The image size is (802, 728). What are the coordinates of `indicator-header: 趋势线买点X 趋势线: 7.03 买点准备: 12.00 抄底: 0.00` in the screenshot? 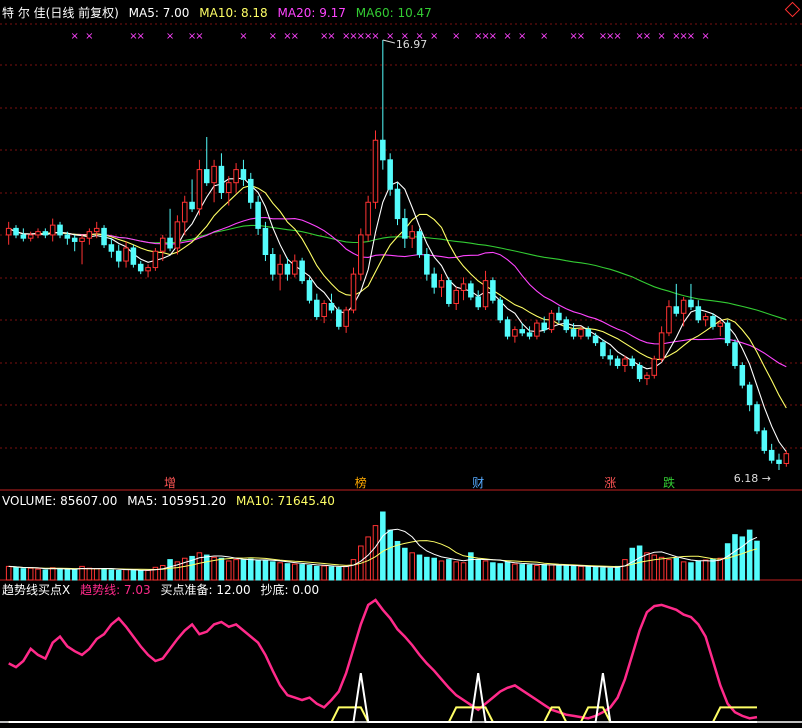 It's located at (163, 590).